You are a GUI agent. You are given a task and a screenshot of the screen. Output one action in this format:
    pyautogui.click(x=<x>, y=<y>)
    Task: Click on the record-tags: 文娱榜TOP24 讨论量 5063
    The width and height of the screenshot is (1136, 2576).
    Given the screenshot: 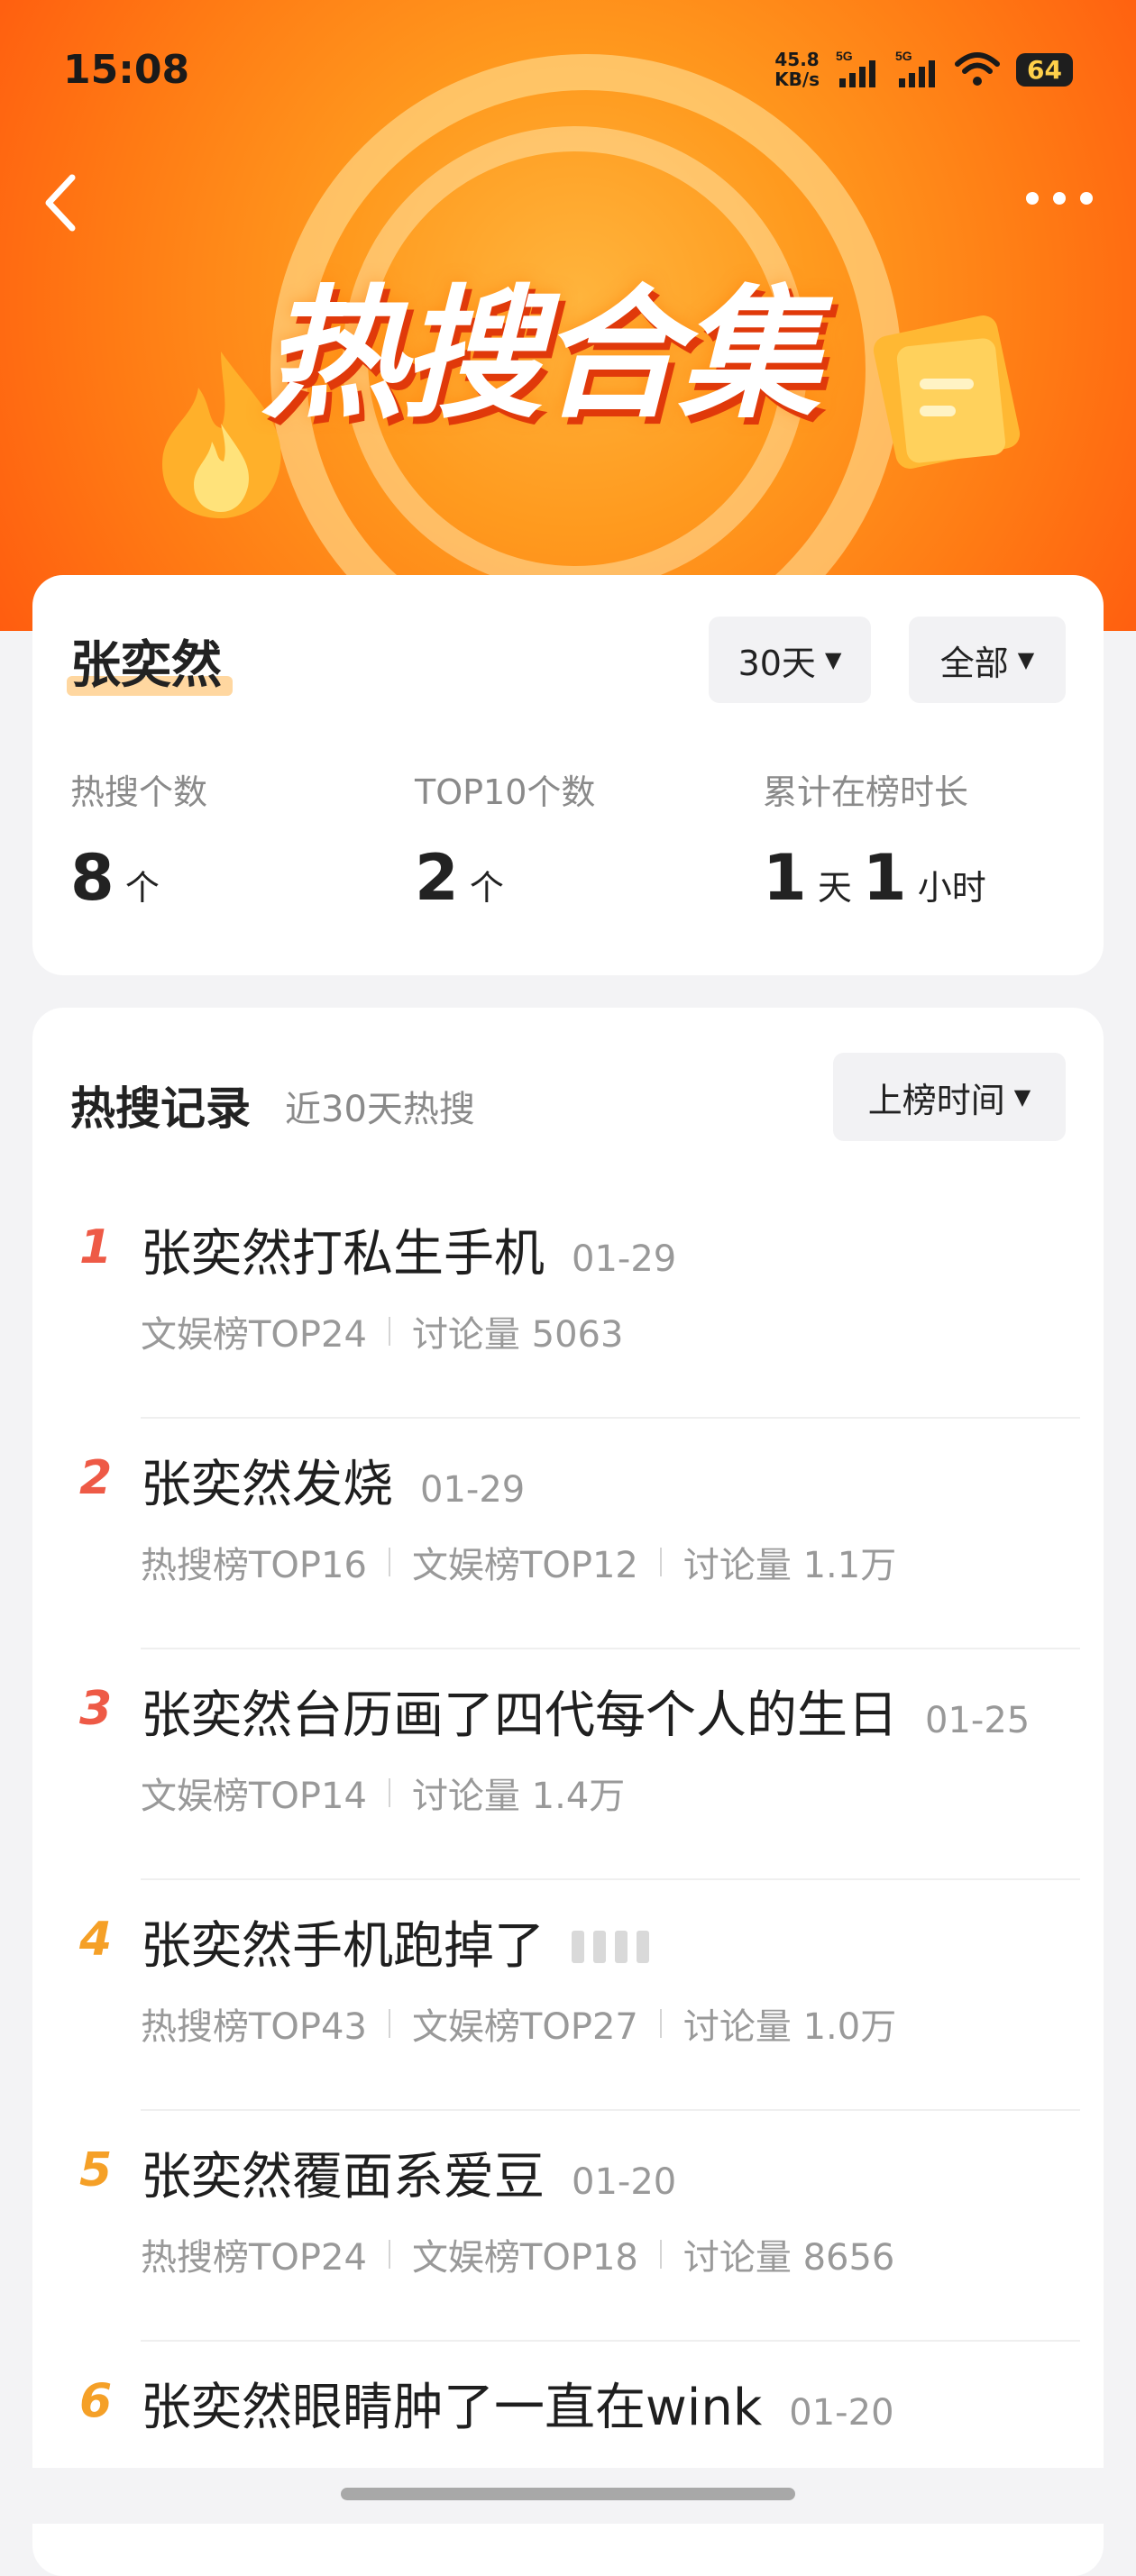 What is the action you would take?
    pyautogui.click(x=382, y=1331)
    